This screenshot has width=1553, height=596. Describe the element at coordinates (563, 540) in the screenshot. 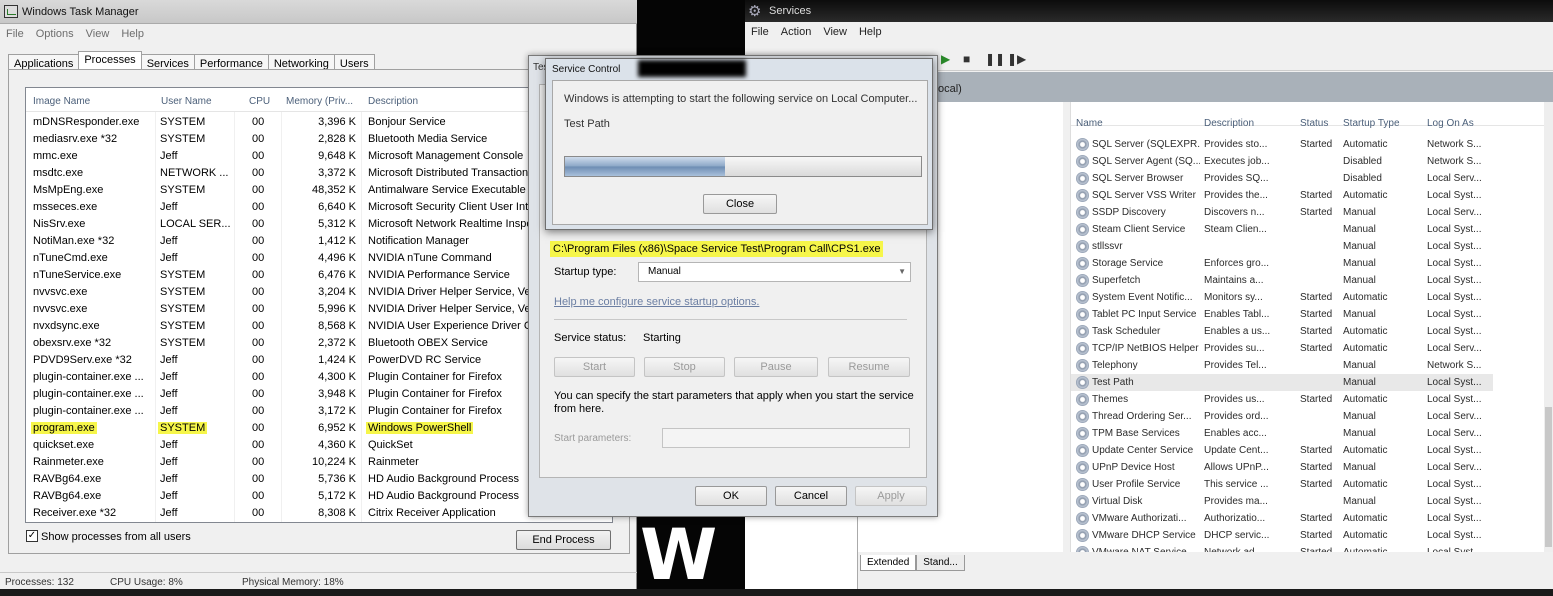

I see `end-process-button: End Process` at that location.